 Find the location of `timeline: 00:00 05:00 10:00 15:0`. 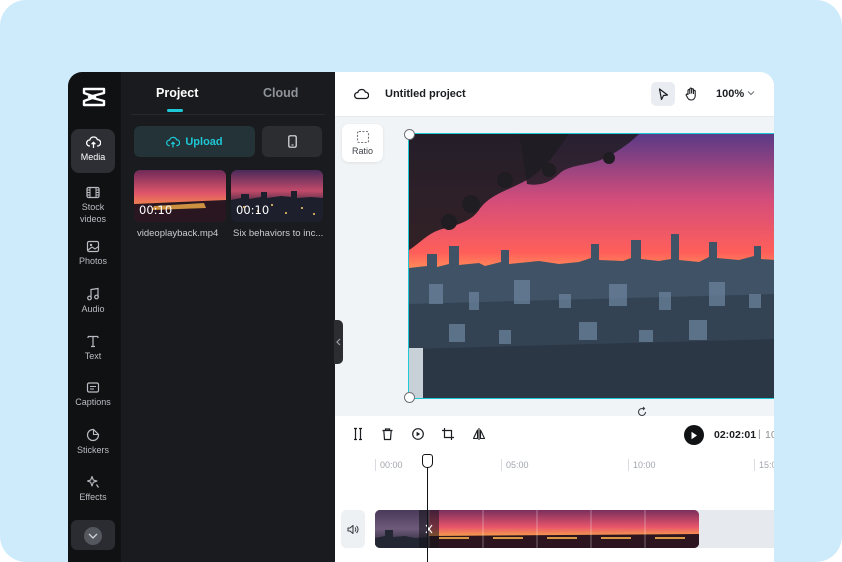

timeline: 00:00 05:00 10:00 15:0 is located at coordinates (554, 508).